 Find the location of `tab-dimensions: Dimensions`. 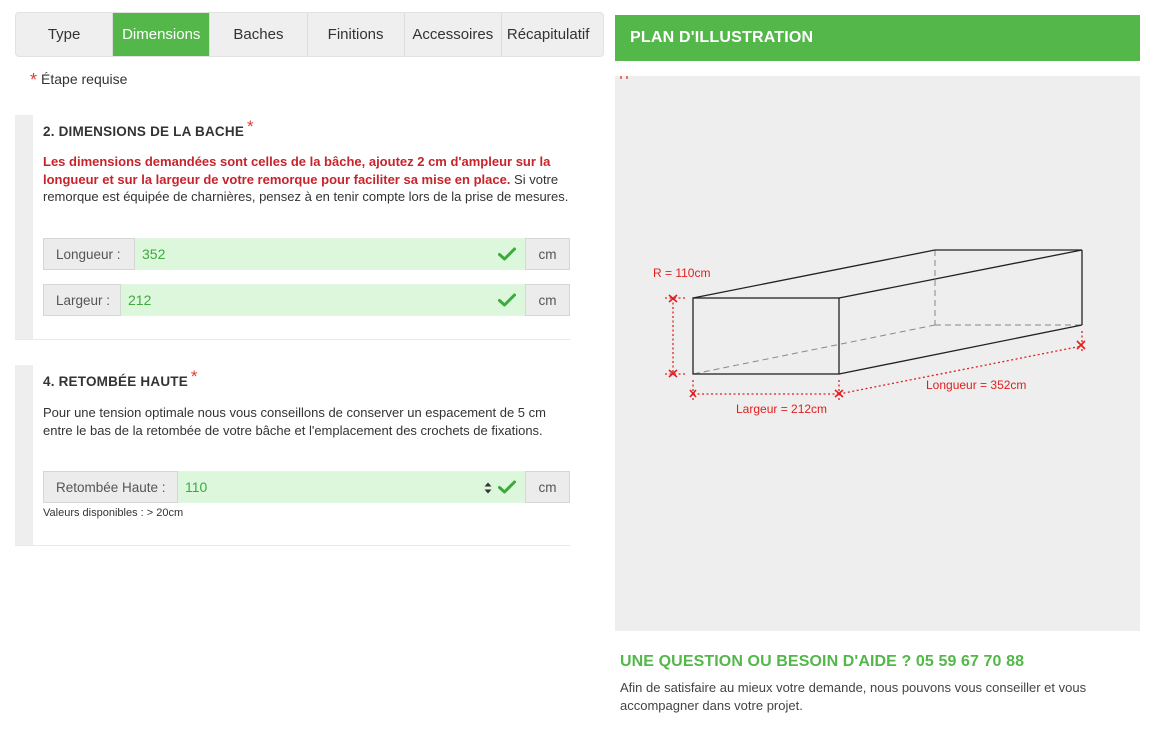

tab-dimensions: Dimensions is located at coordinates (162, 34).